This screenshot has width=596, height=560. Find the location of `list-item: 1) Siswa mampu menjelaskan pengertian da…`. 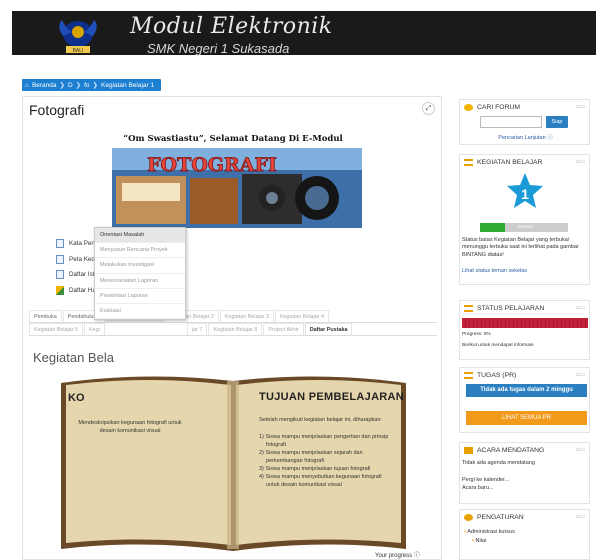

list-item: 1) Siswa mampu menjelaskan pengertian da… is located at coordinates (324, 441).